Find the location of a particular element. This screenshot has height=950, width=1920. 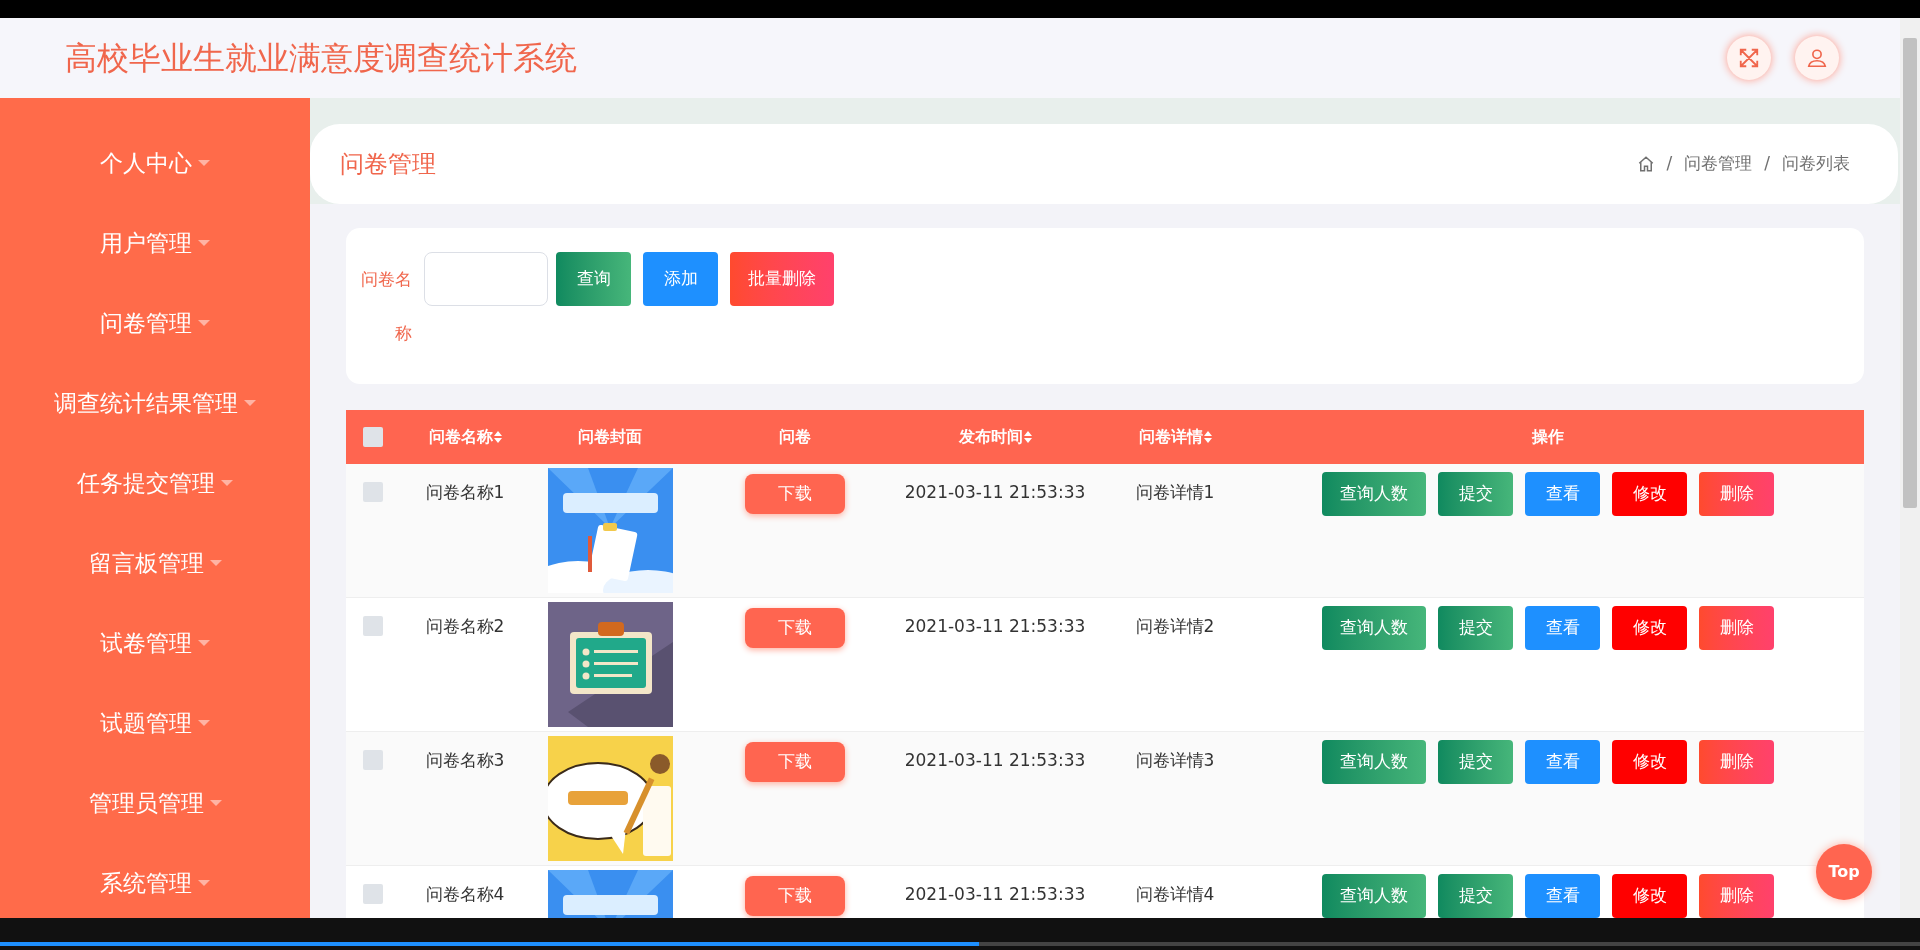

table-cell-text: 问卷详情4 is located at coordinates (1175, 894).